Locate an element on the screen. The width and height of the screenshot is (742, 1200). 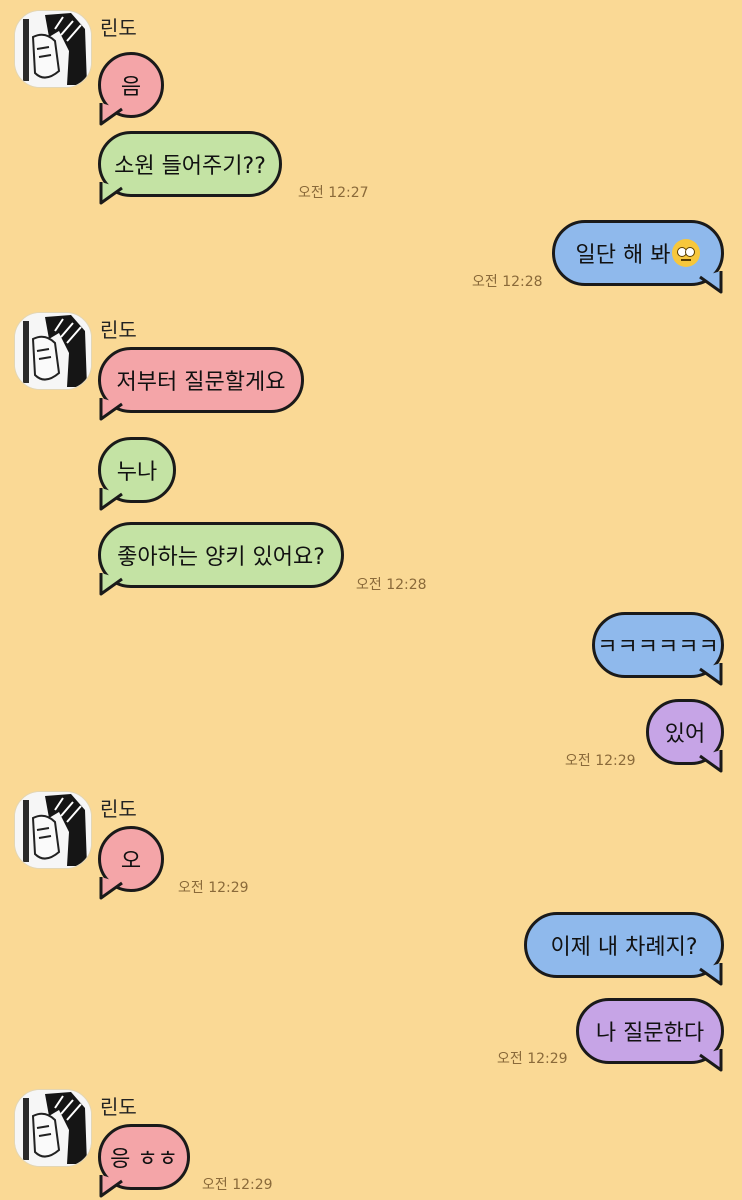
message-text: ㅋㅋㅋㅋㅋㅋ is located at coordinates (658, 647).